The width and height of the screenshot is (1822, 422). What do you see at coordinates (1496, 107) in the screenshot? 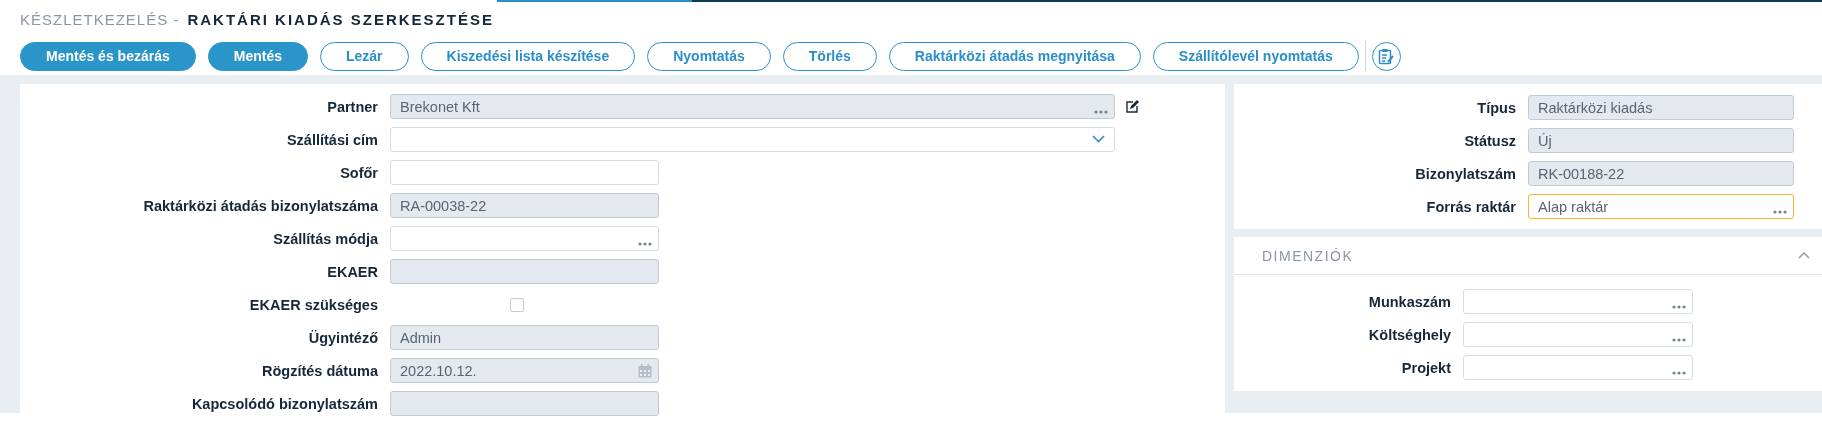
I see `field-label: Típus` at bounding box center [1496, 107].